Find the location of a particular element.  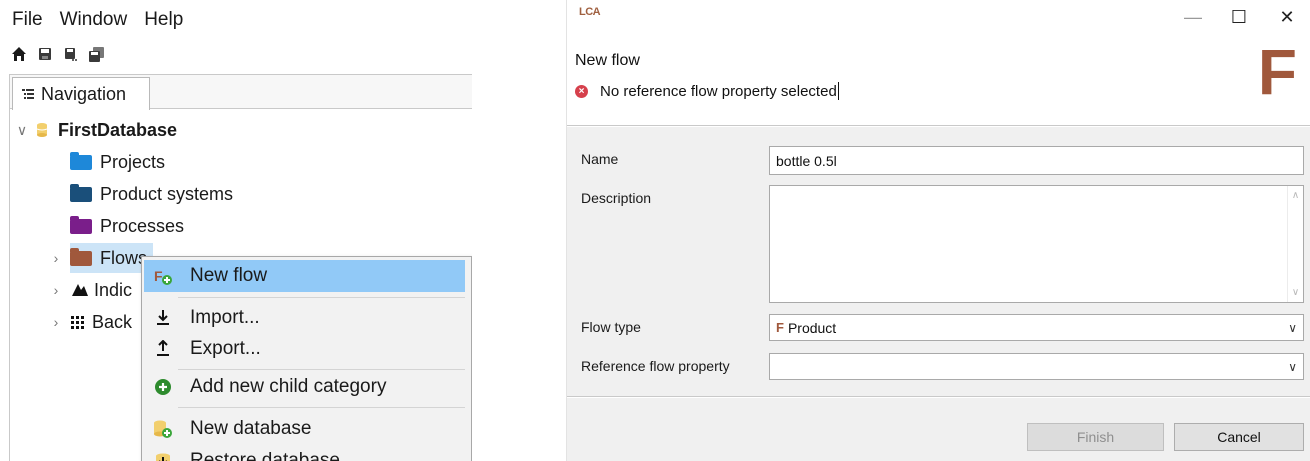

tree-item-label: Back is located at coordinates (112, 321).